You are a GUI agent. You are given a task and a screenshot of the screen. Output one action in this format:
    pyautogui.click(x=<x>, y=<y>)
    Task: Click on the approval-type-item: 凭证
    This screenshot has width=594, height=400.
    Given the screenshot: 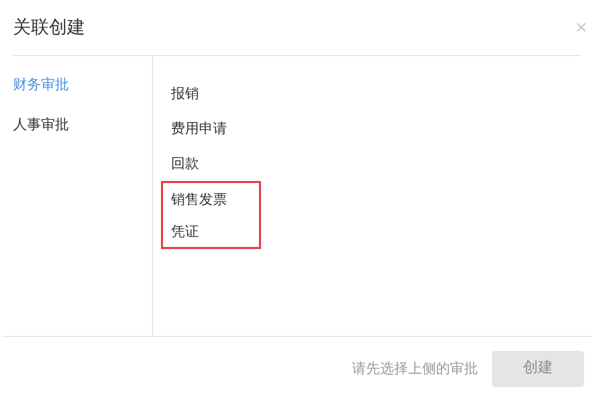 What is the action you would take?
    pyautogui.click(x=211, y=231)
    